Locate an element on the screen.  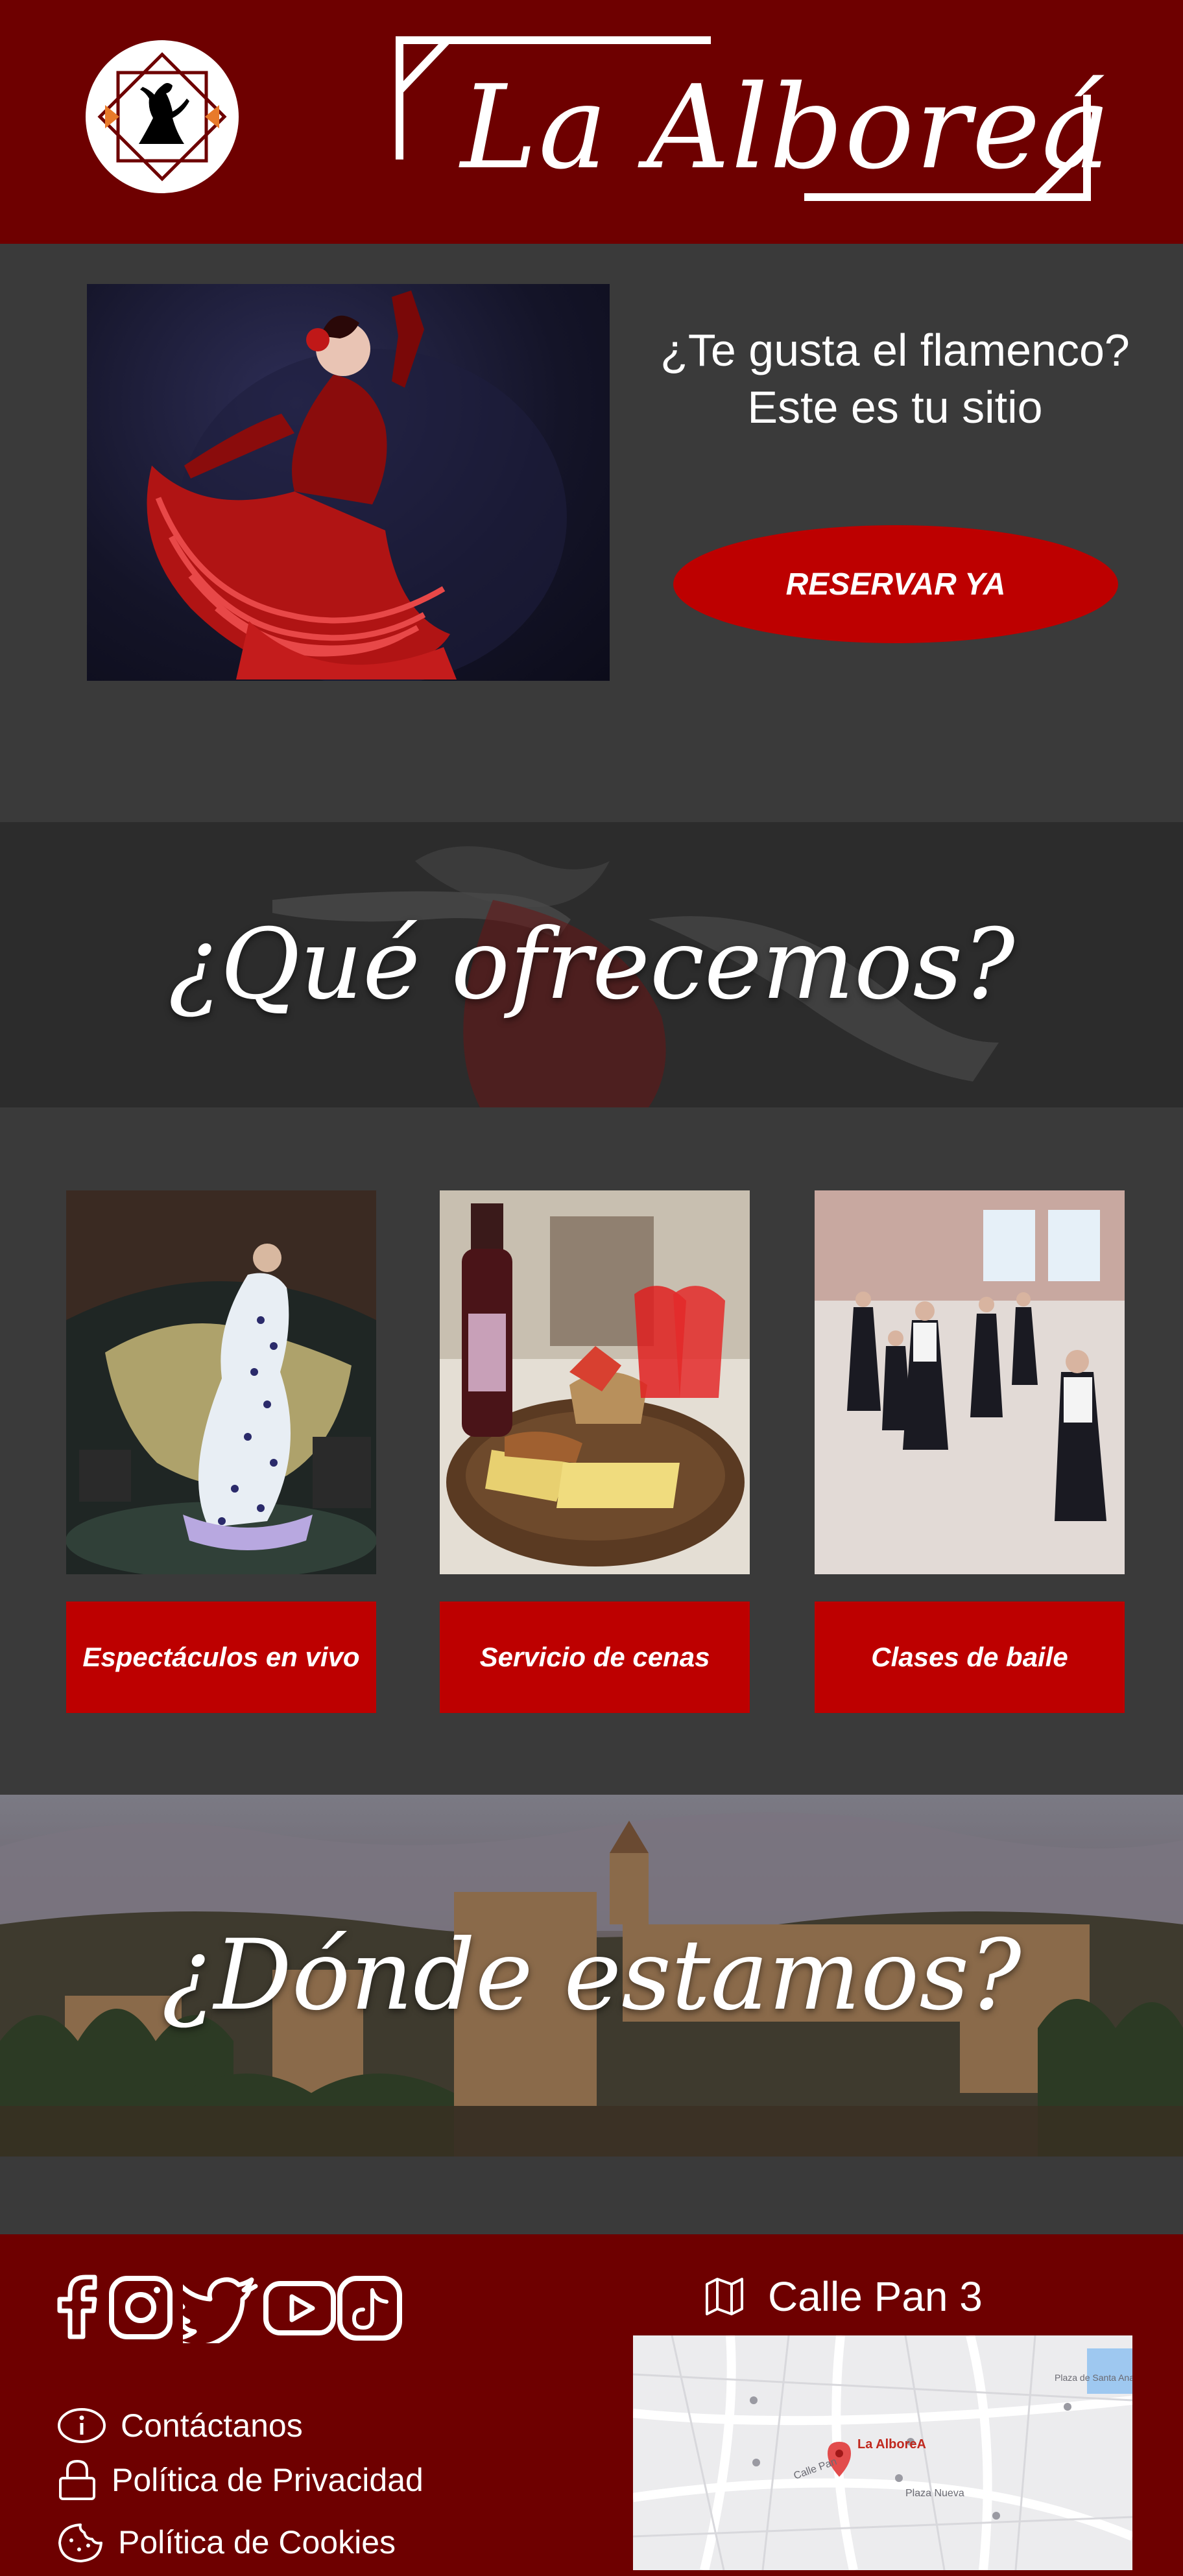
location-banner: ¿Dónde estamos? is located at coordinates (591, 1976).